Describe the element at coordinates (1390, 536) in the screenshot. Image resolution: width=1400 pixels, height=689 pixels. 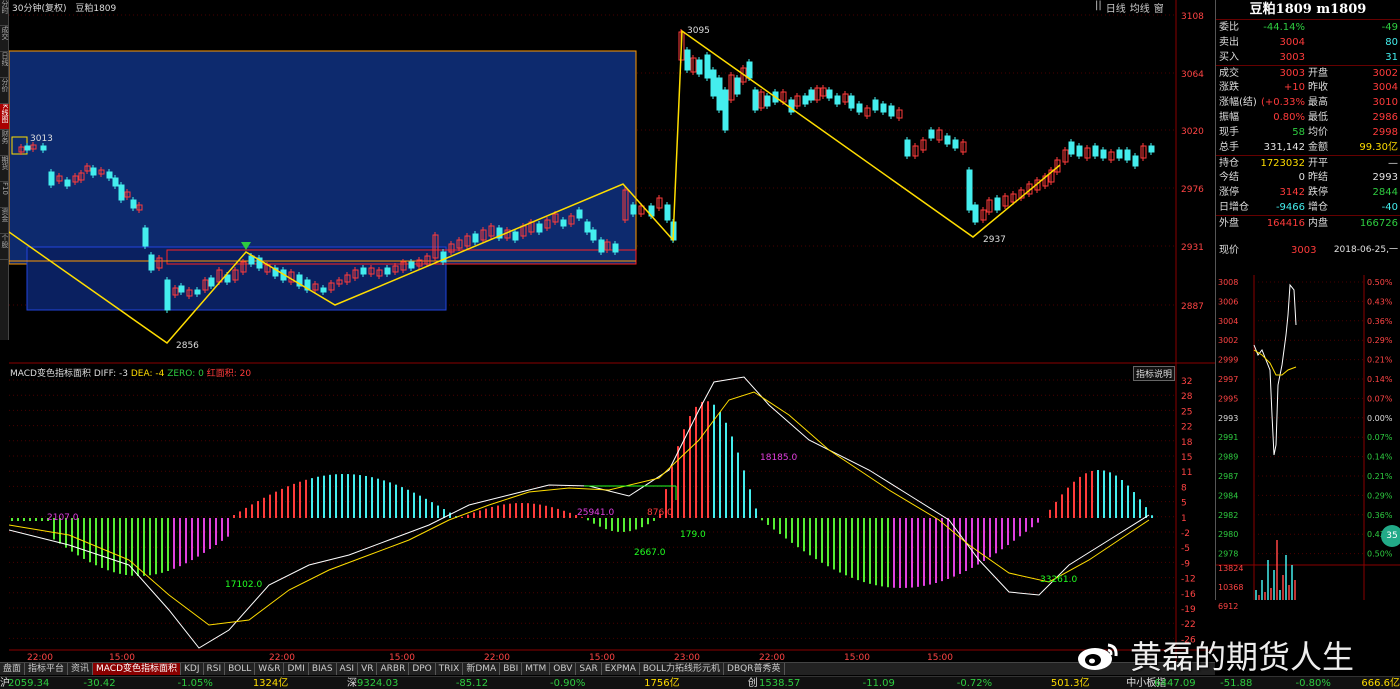
I see `badge: 35` at that location.